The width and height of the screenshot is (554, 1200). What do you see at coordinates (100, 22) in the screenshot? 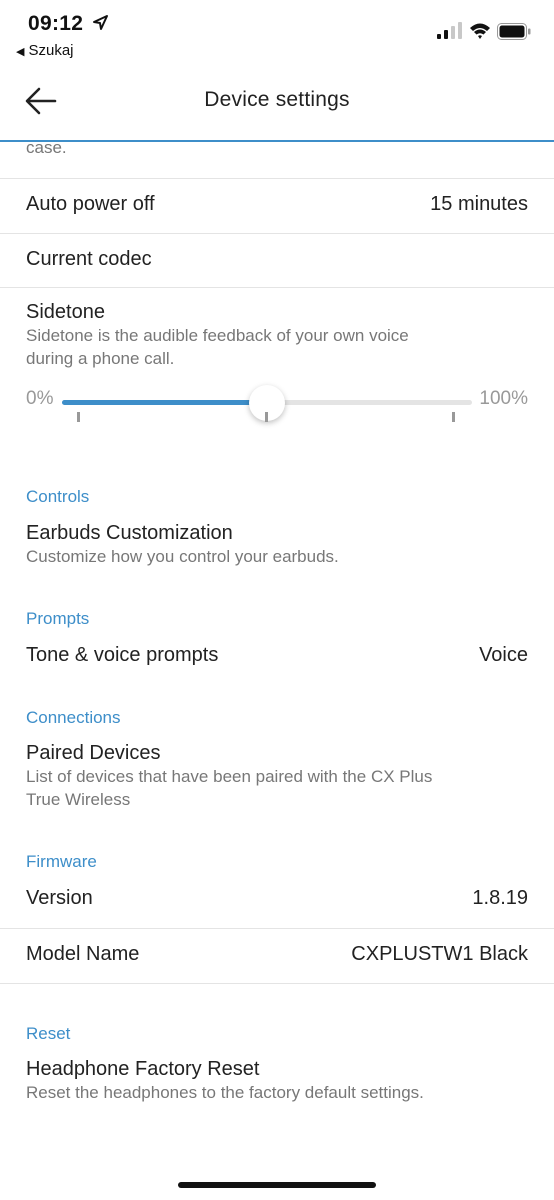
I see `location-arrow-icon` at bounding box center [100, 22].